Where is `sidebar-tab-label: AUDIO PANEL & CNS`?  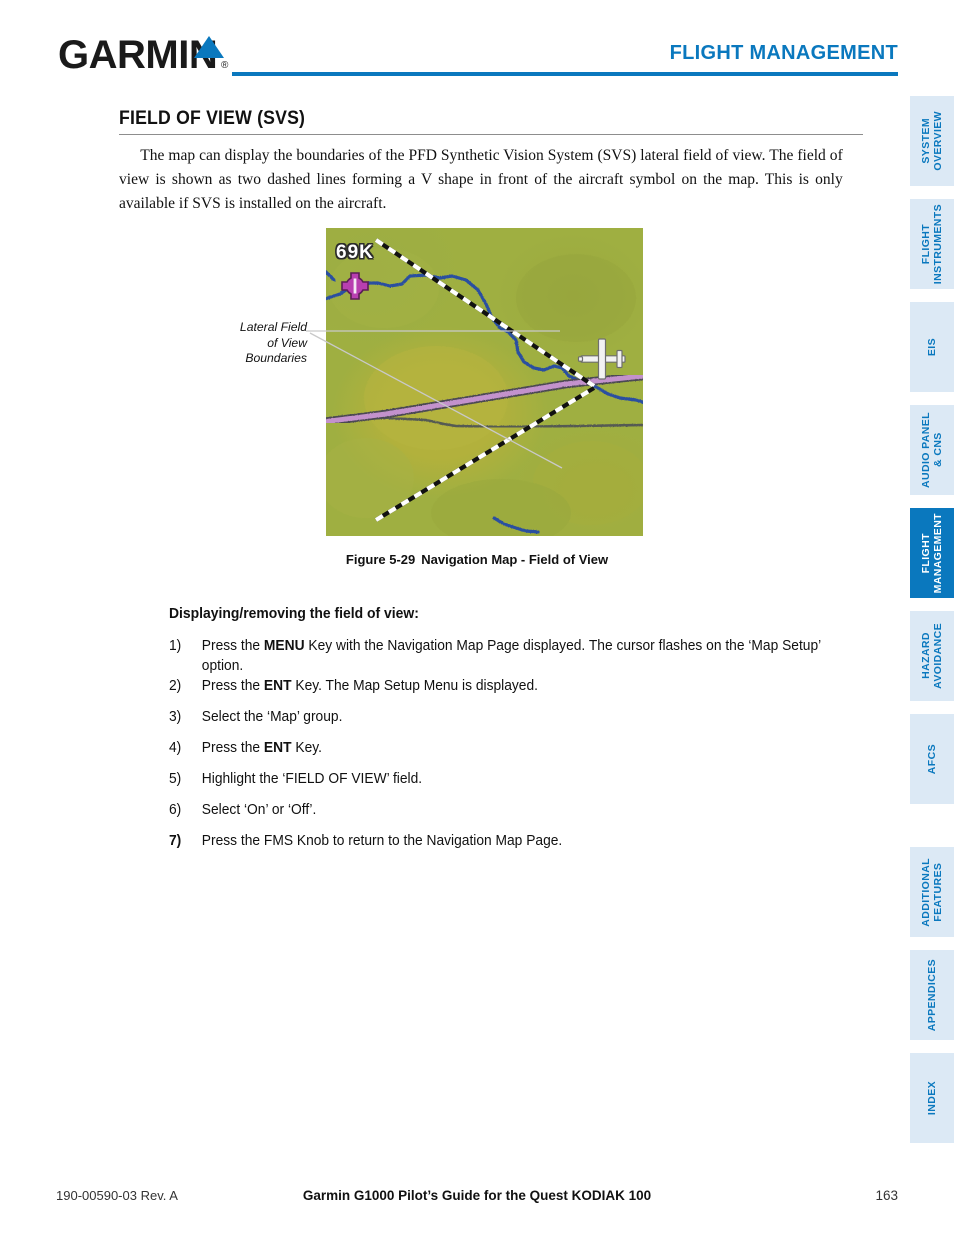 sidebar-tab-label: AUDIO PANEL & CNS is located at coordinates (932, 450).